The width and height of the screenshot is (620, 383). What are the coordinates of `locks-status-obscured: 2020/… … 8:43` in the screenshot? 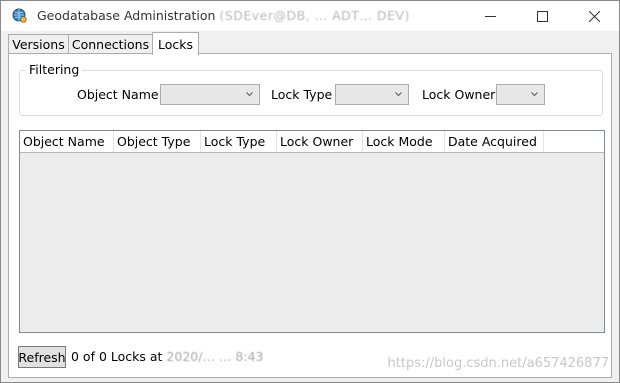 It's located at (215, 356).